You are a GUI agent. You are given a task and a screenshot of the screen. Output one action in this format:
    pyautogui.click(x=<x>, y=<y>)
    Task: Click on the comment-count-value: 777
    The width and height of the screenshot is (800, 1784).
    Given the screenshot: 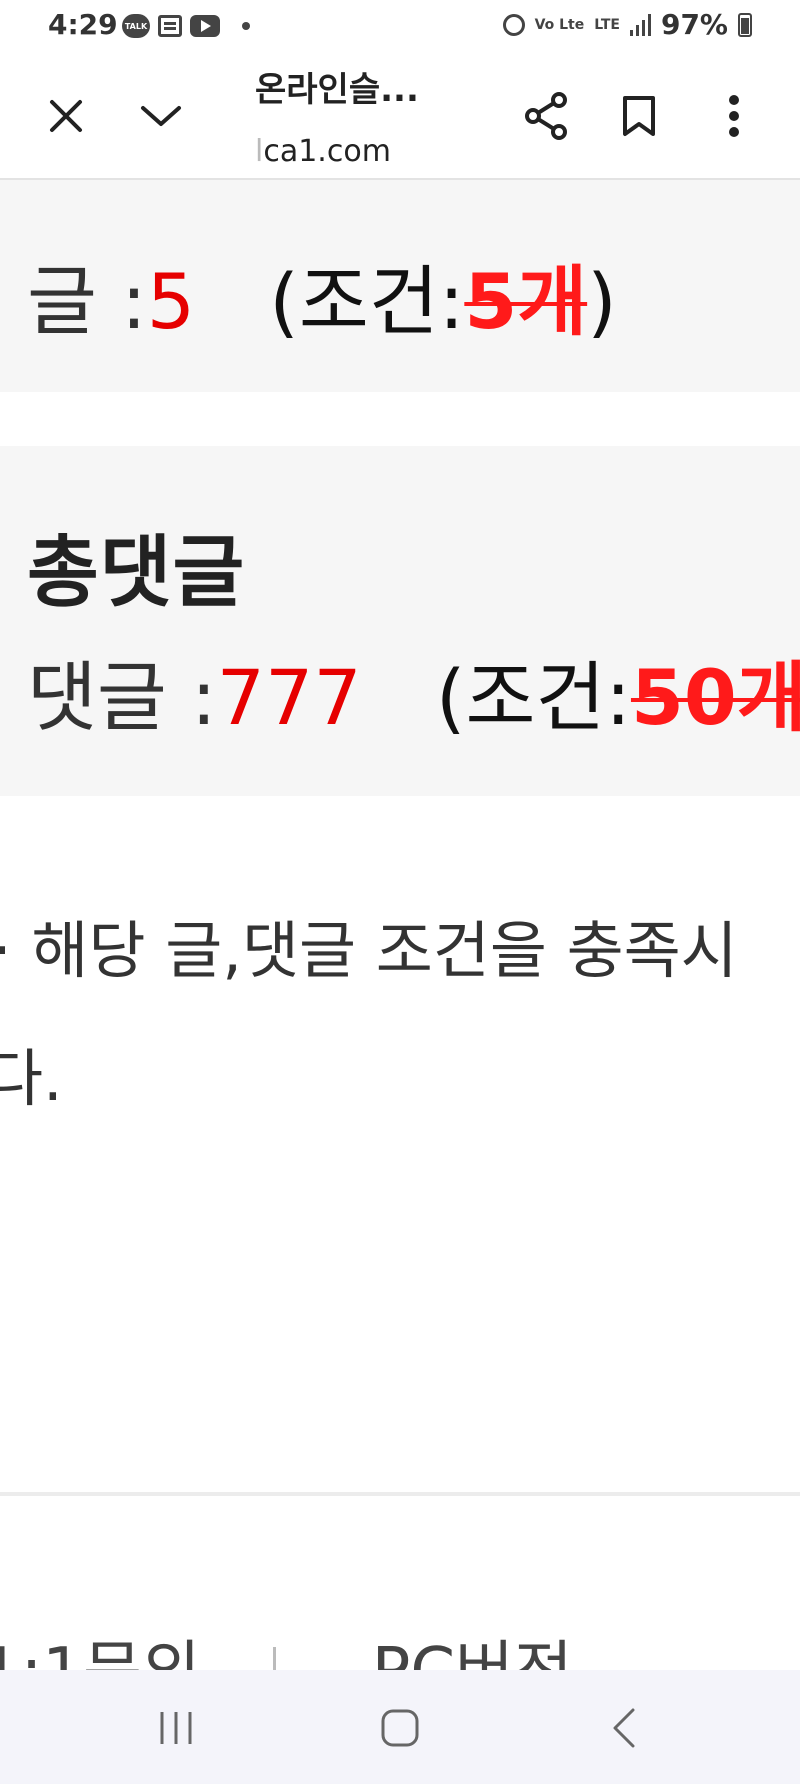 What is the action you would take?
    pyautogui.click(x=289, y=697)
    